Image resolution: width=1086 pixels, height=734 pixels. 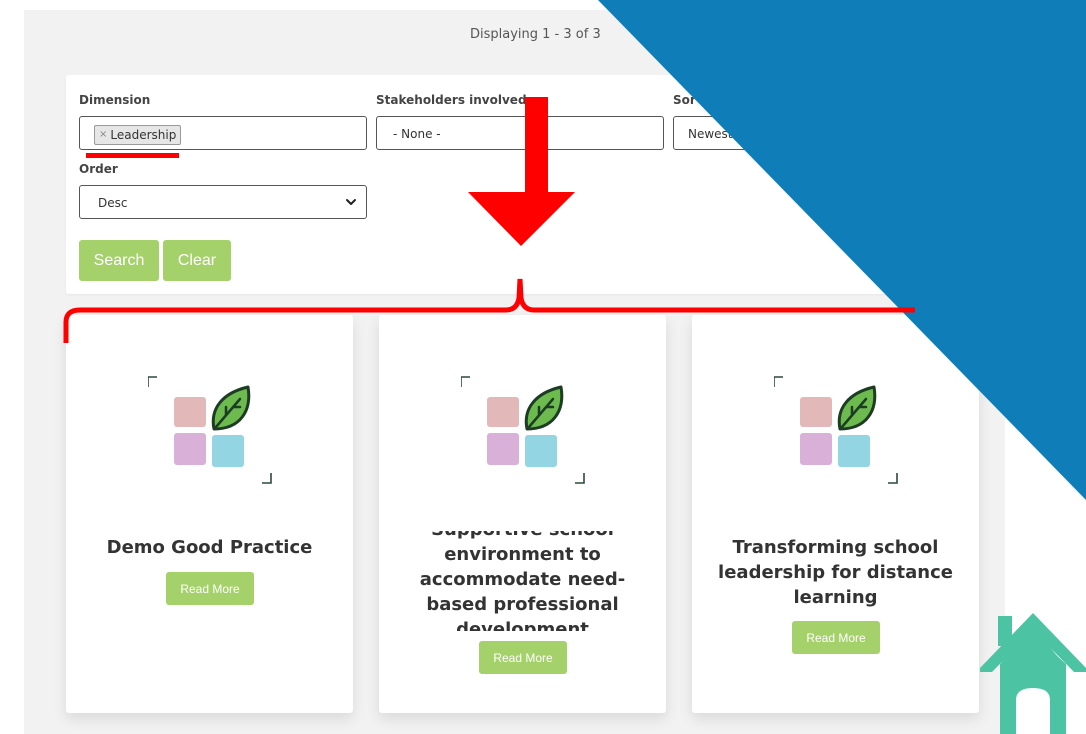 What do you see at coordinates (520, 133) in the screenshot?
I see `stakeholders-select: - None -` at bounding box center [520, 133].